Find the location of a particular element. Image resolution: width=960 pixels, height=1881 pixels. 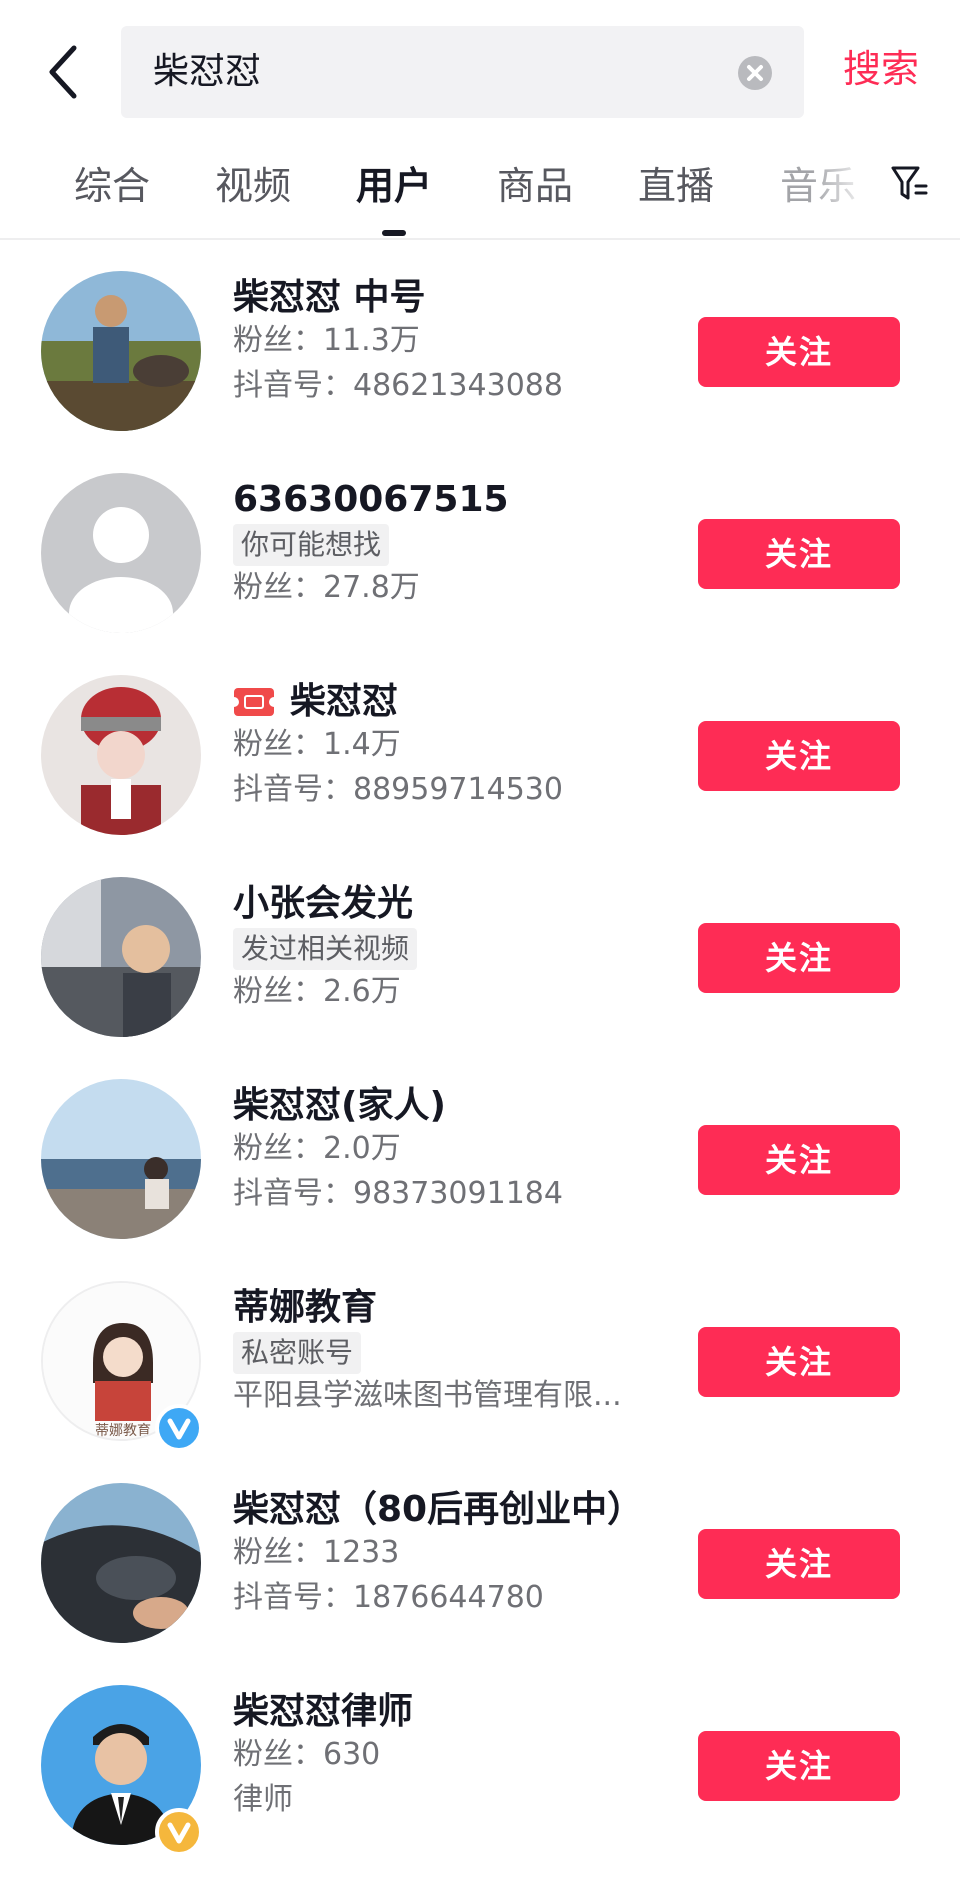

douyin-id: 抖音号：1876644780 is located at coordinates (388, 1597).